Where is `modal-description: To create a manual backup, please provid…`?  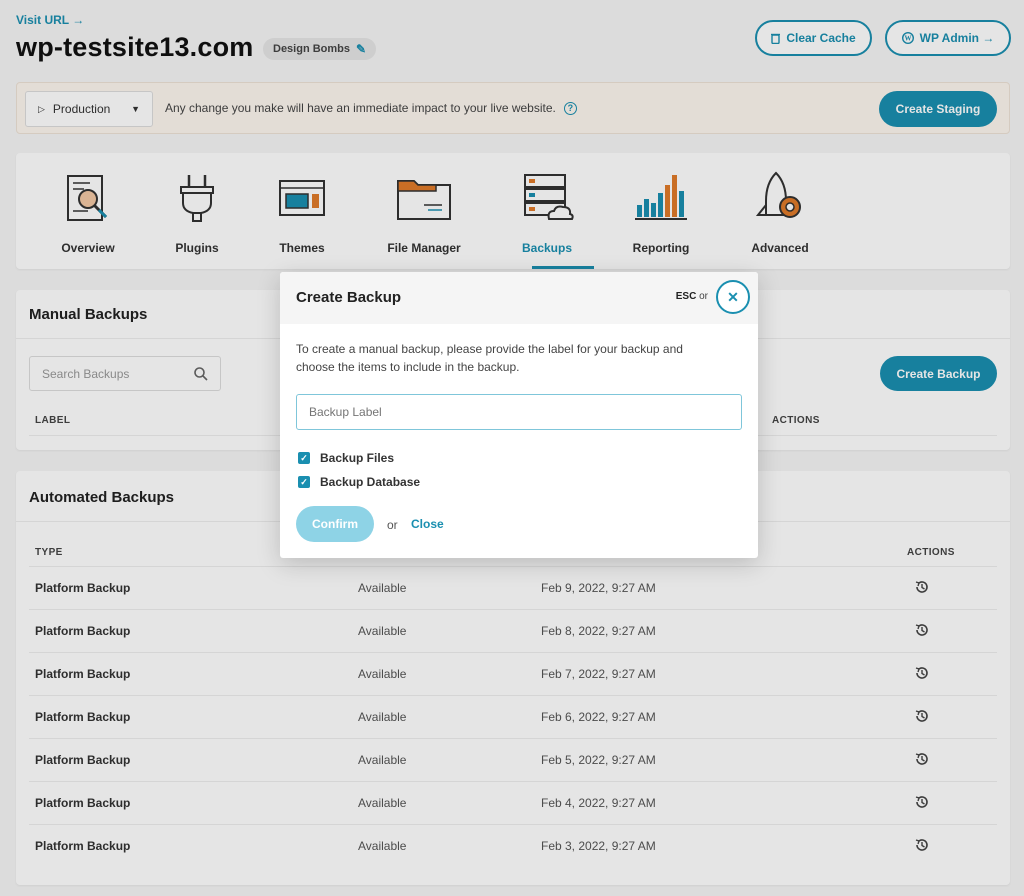 modal-description: To create a manual backup, please provid… is located at coordinates (489, 358).